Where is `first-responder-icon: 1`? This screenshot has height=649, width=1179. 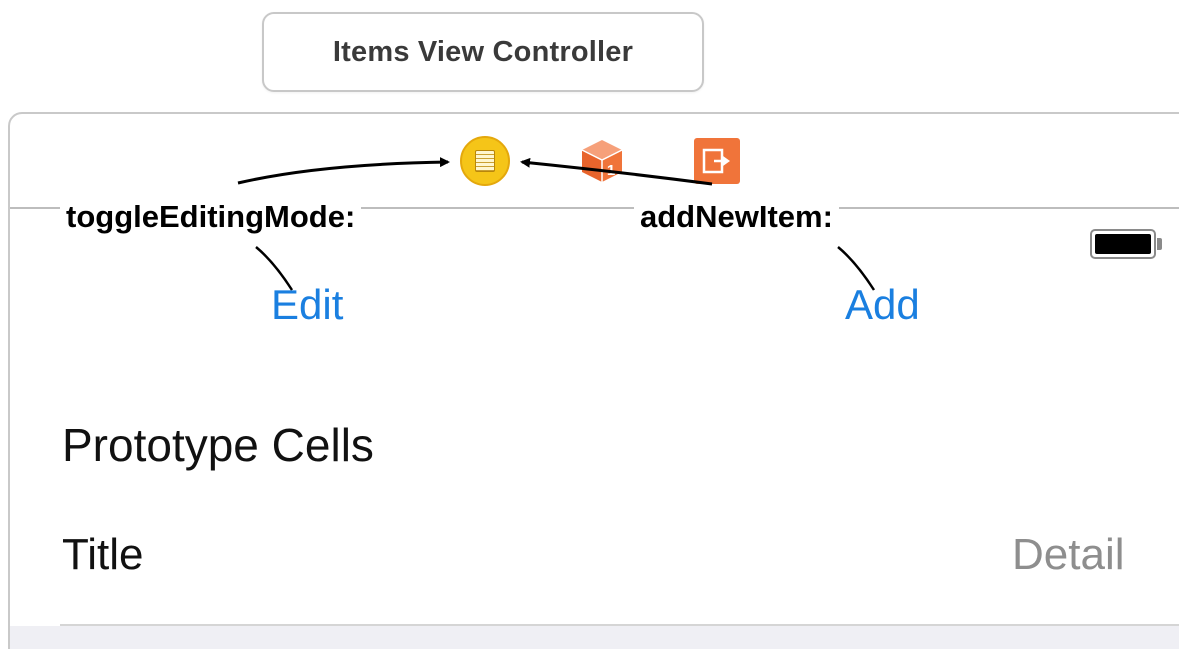
first-responder-icon: 1 is located at coordinates (602, 160).